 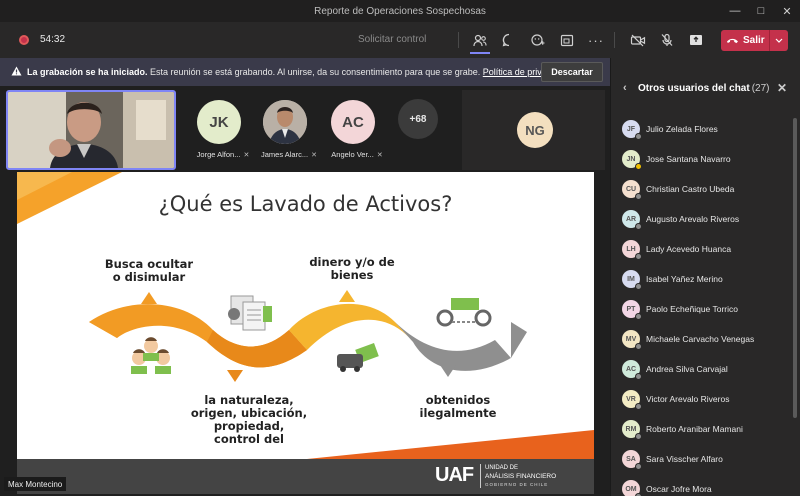 I want to click on list-item: IM Isabel Yañez Merino, so click(x=702, y=285).